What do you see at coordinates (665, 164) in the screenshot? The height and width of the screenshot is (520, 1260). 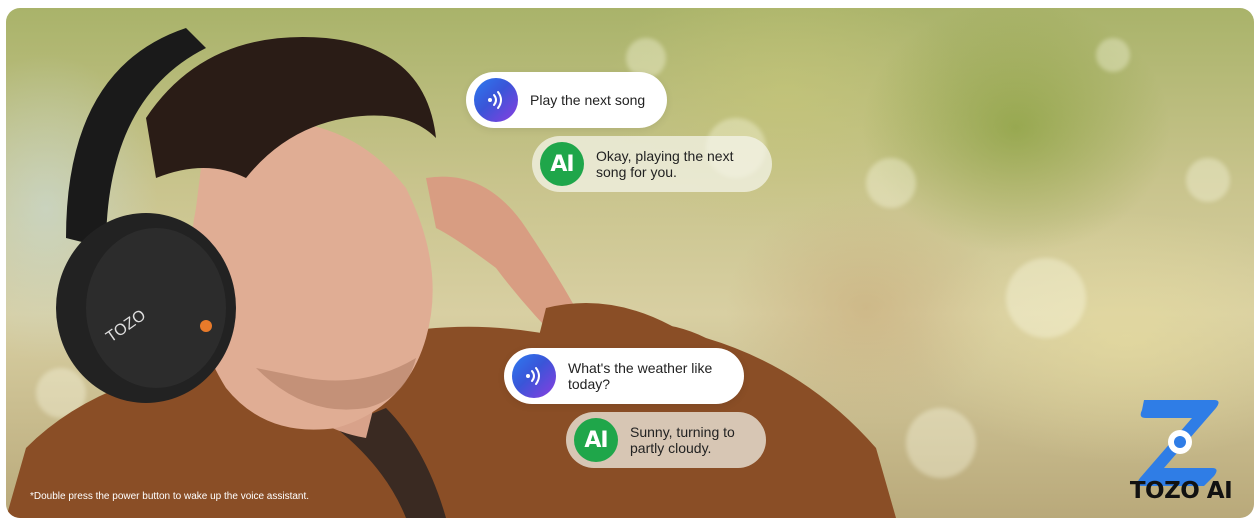 I see `chat-message: Okay, playing the next song for you.` at bounding box center [665, 164].